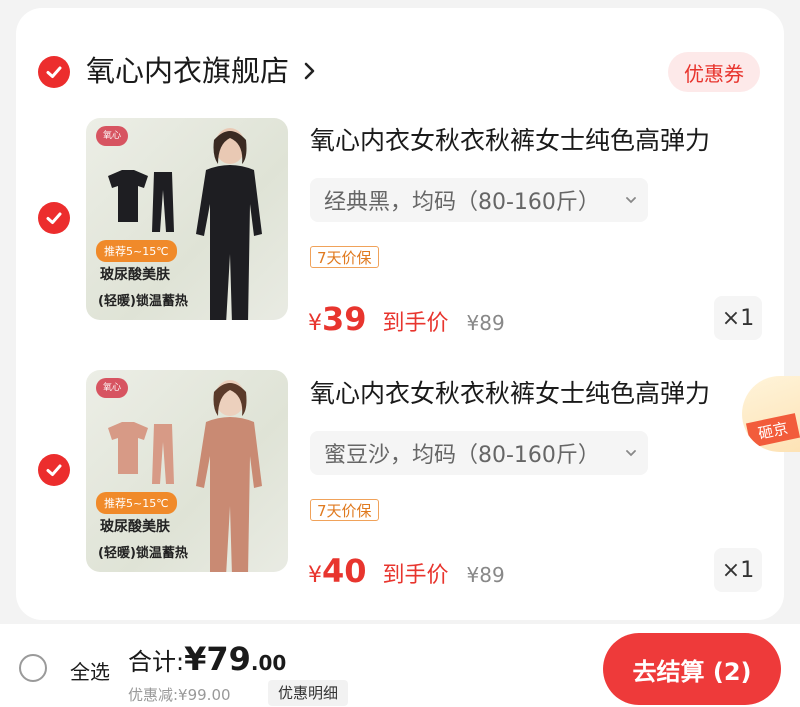 This screenshot has height=707, width=800. What do you see at coordinates (33, 668) in the screenshot?
I see `select-all-checkbox` at bounding box center [33, 668].